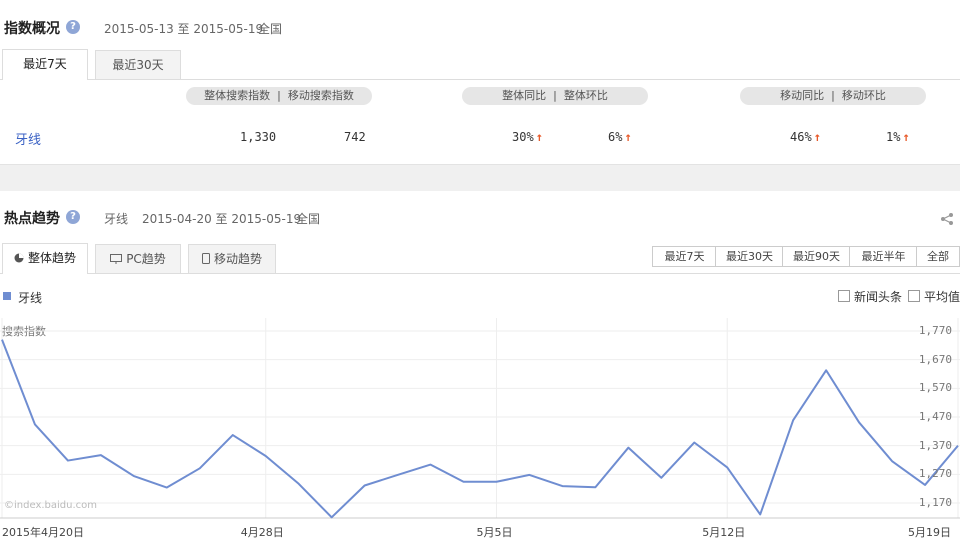 This screenshot has height=544, width=960. I want to click on header-pill-search-index: 整体搜索指数 | 移动搜索指数, so click(279, 96).